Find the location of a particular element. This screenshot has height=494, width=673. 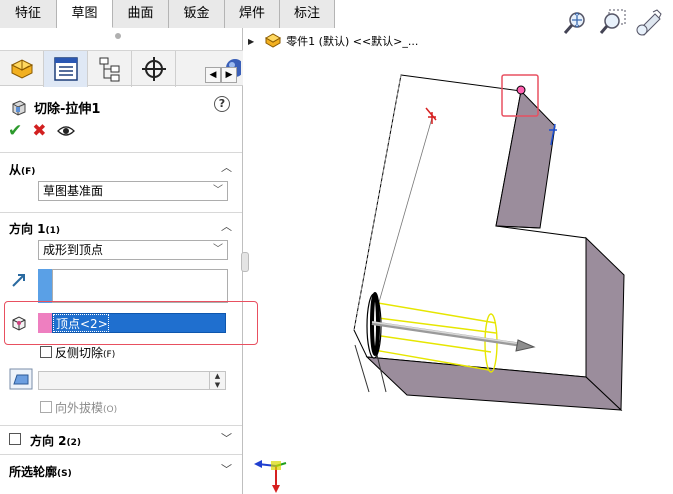

check-icon: ✔ is located at coordinates (15, 131).